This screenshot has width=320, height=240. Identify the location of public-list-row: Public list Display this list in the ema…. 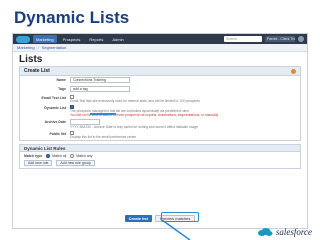
(160, 135).